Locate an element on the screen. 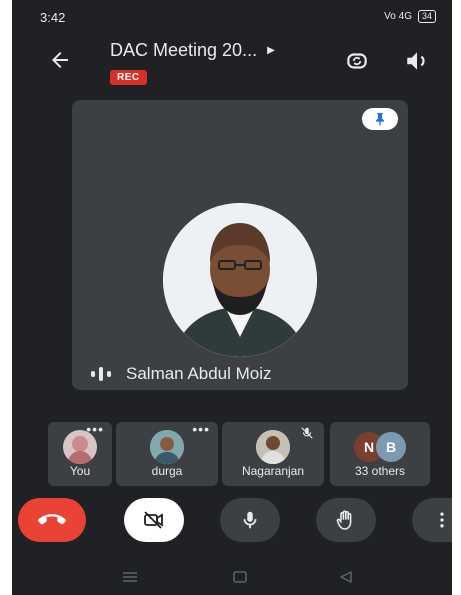  more-options-button is located at coordinates (432, 520).